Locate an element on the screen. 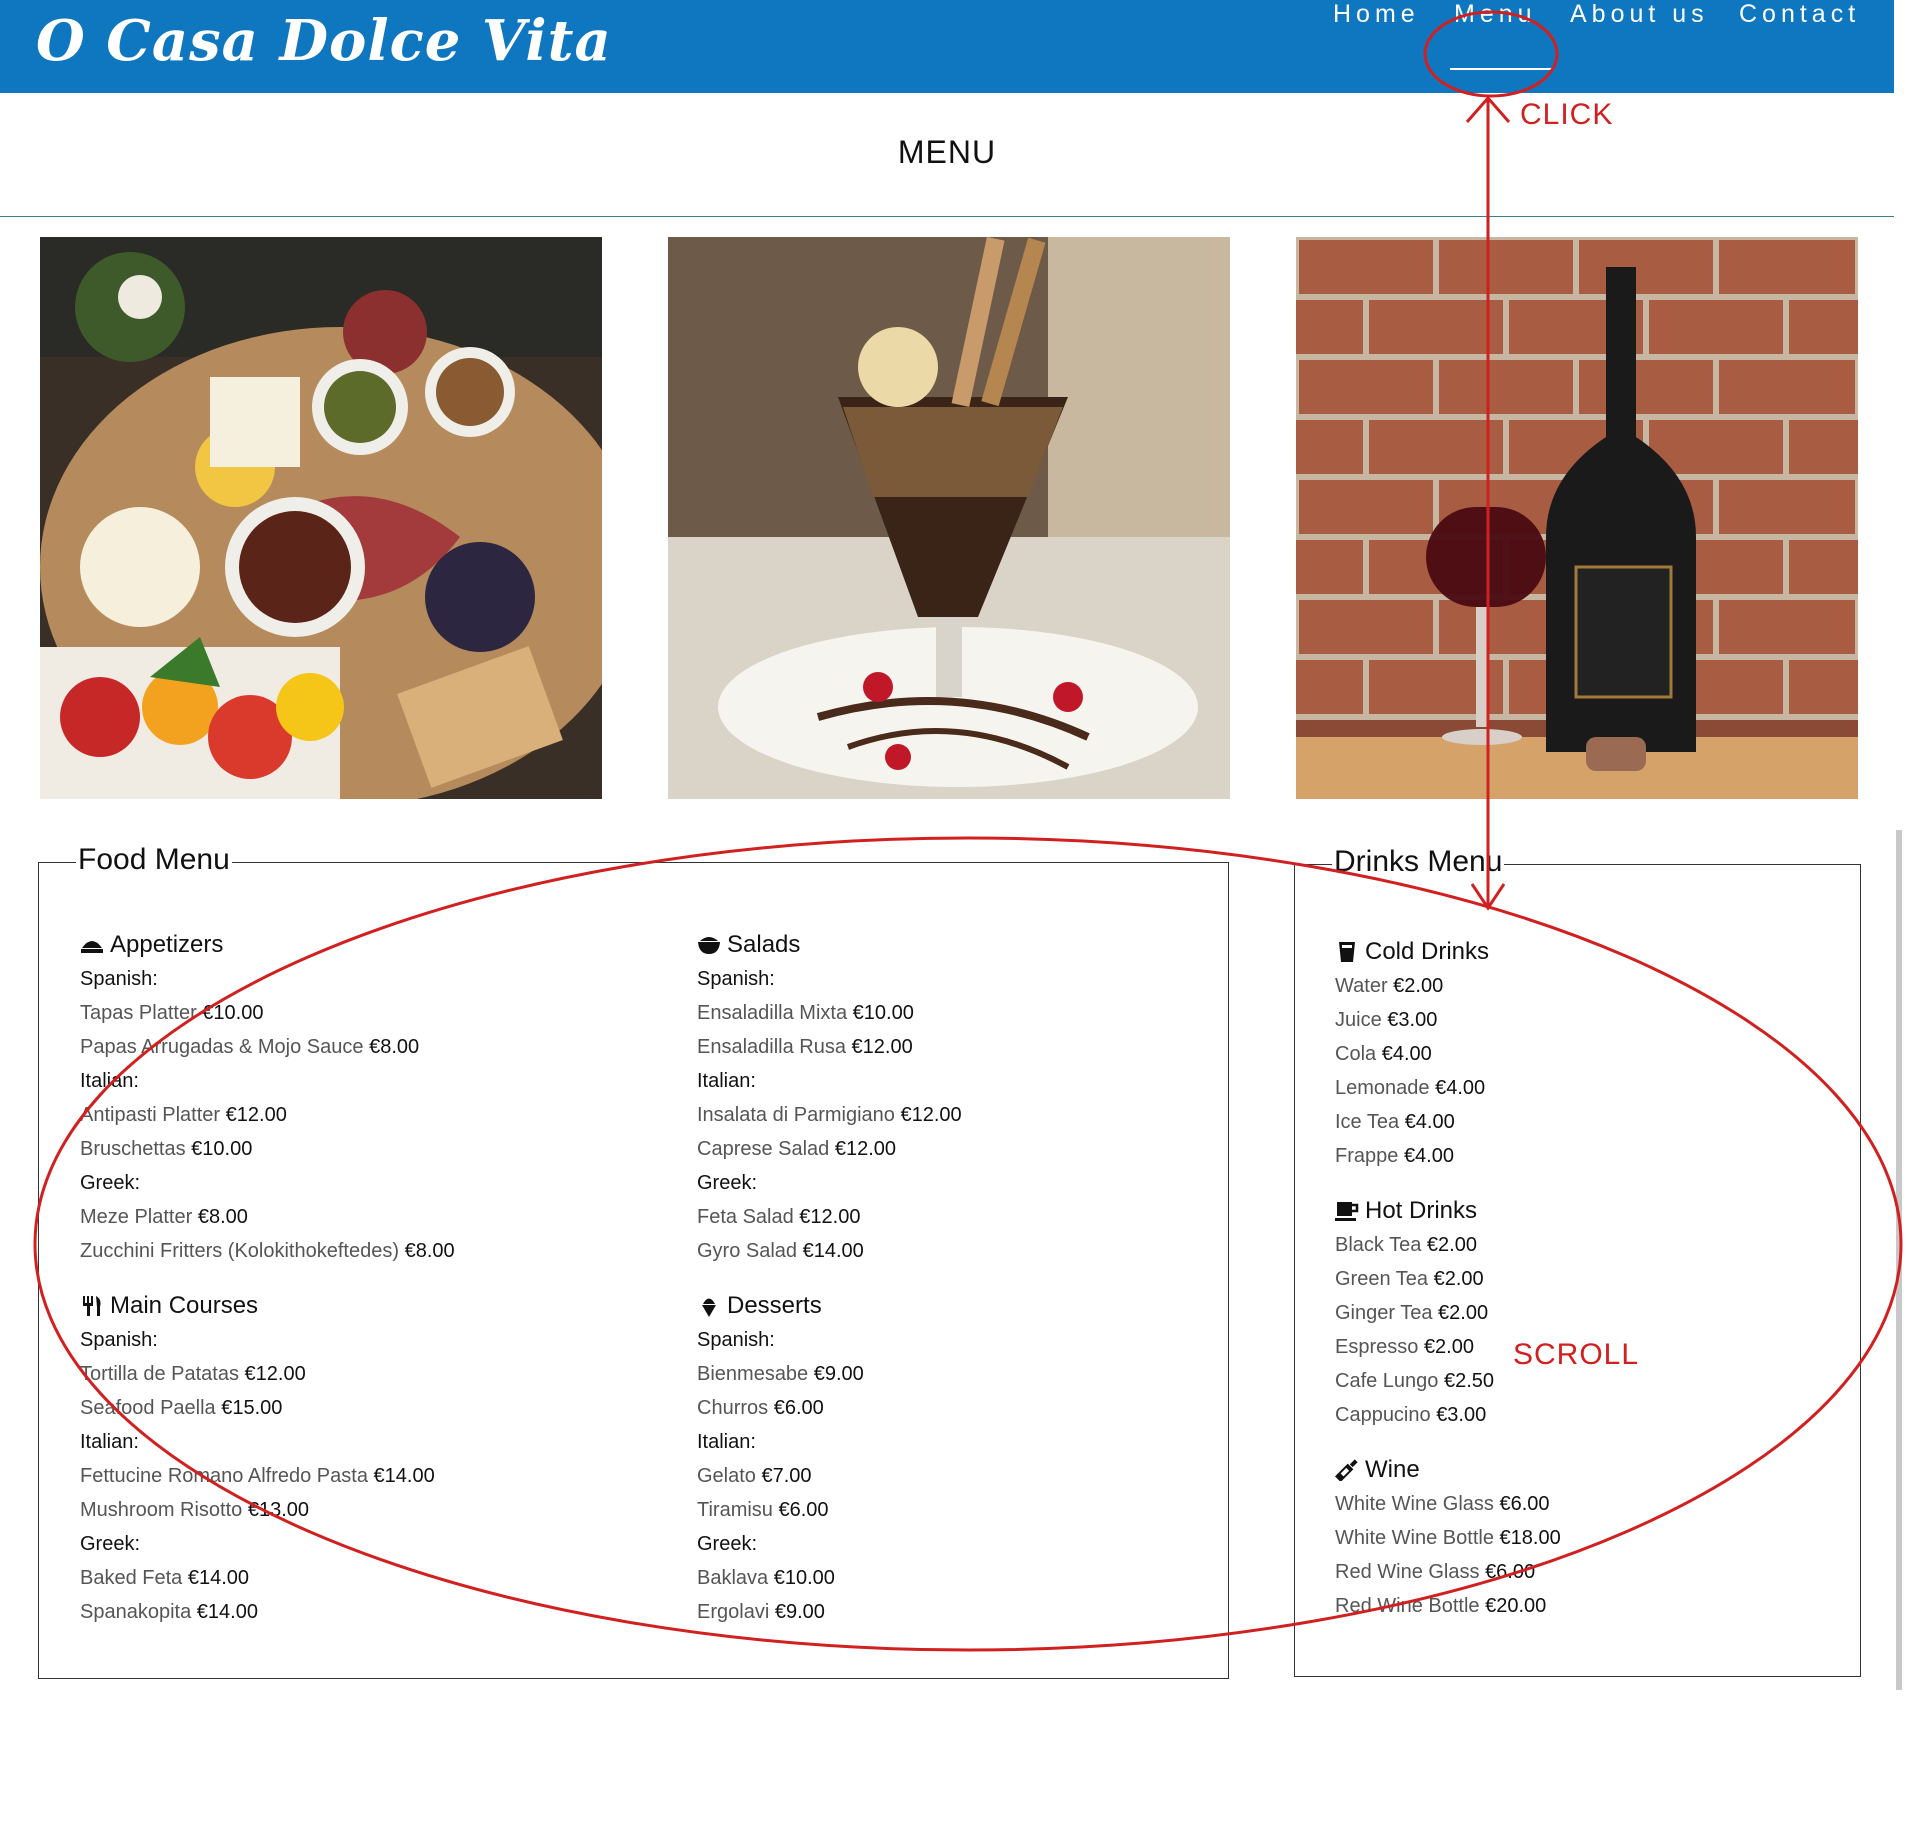  drinks-menu-title: Drinks Menu is located at coordinates (1418, 862).